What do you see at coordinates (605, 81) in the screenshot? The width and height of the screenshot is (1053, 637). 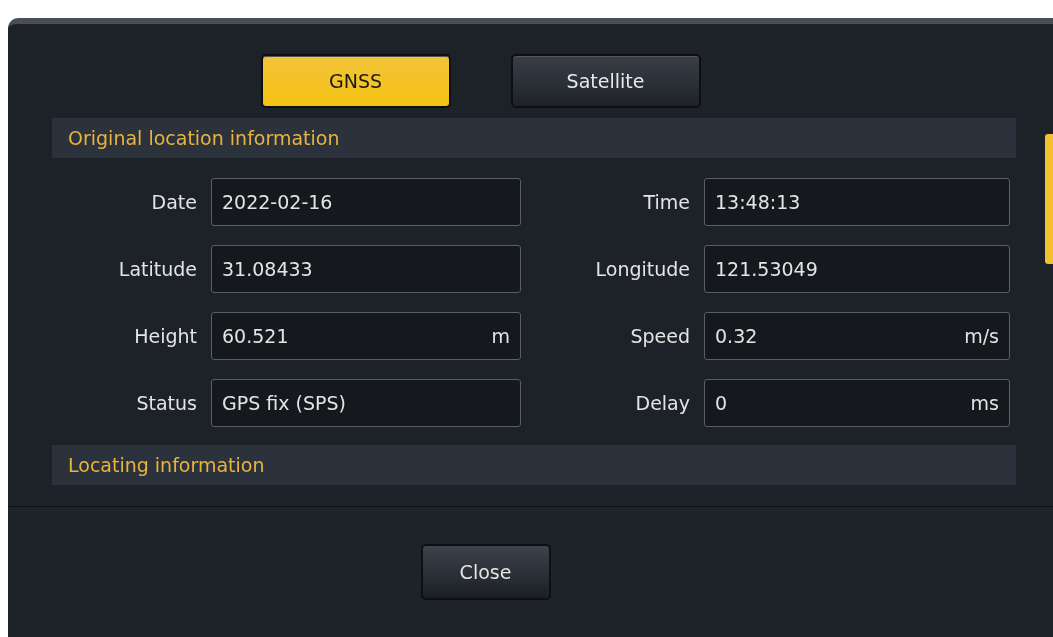 I see `tab: Satellite` at bounding box center [605, 81].